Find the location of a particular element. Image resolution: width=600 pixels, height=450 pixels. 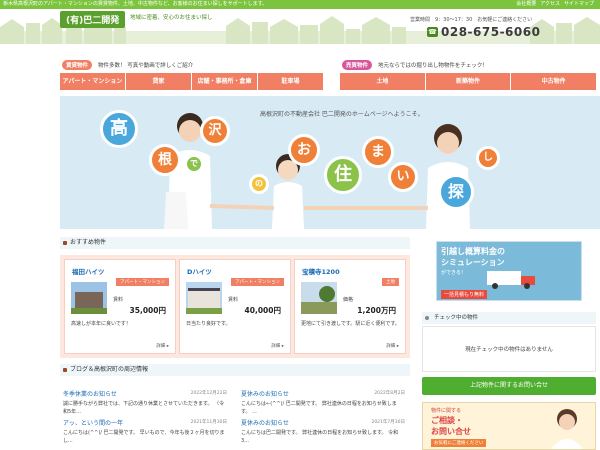

blog-date: 2021年11月30日 is located at coordinates (208, 422).